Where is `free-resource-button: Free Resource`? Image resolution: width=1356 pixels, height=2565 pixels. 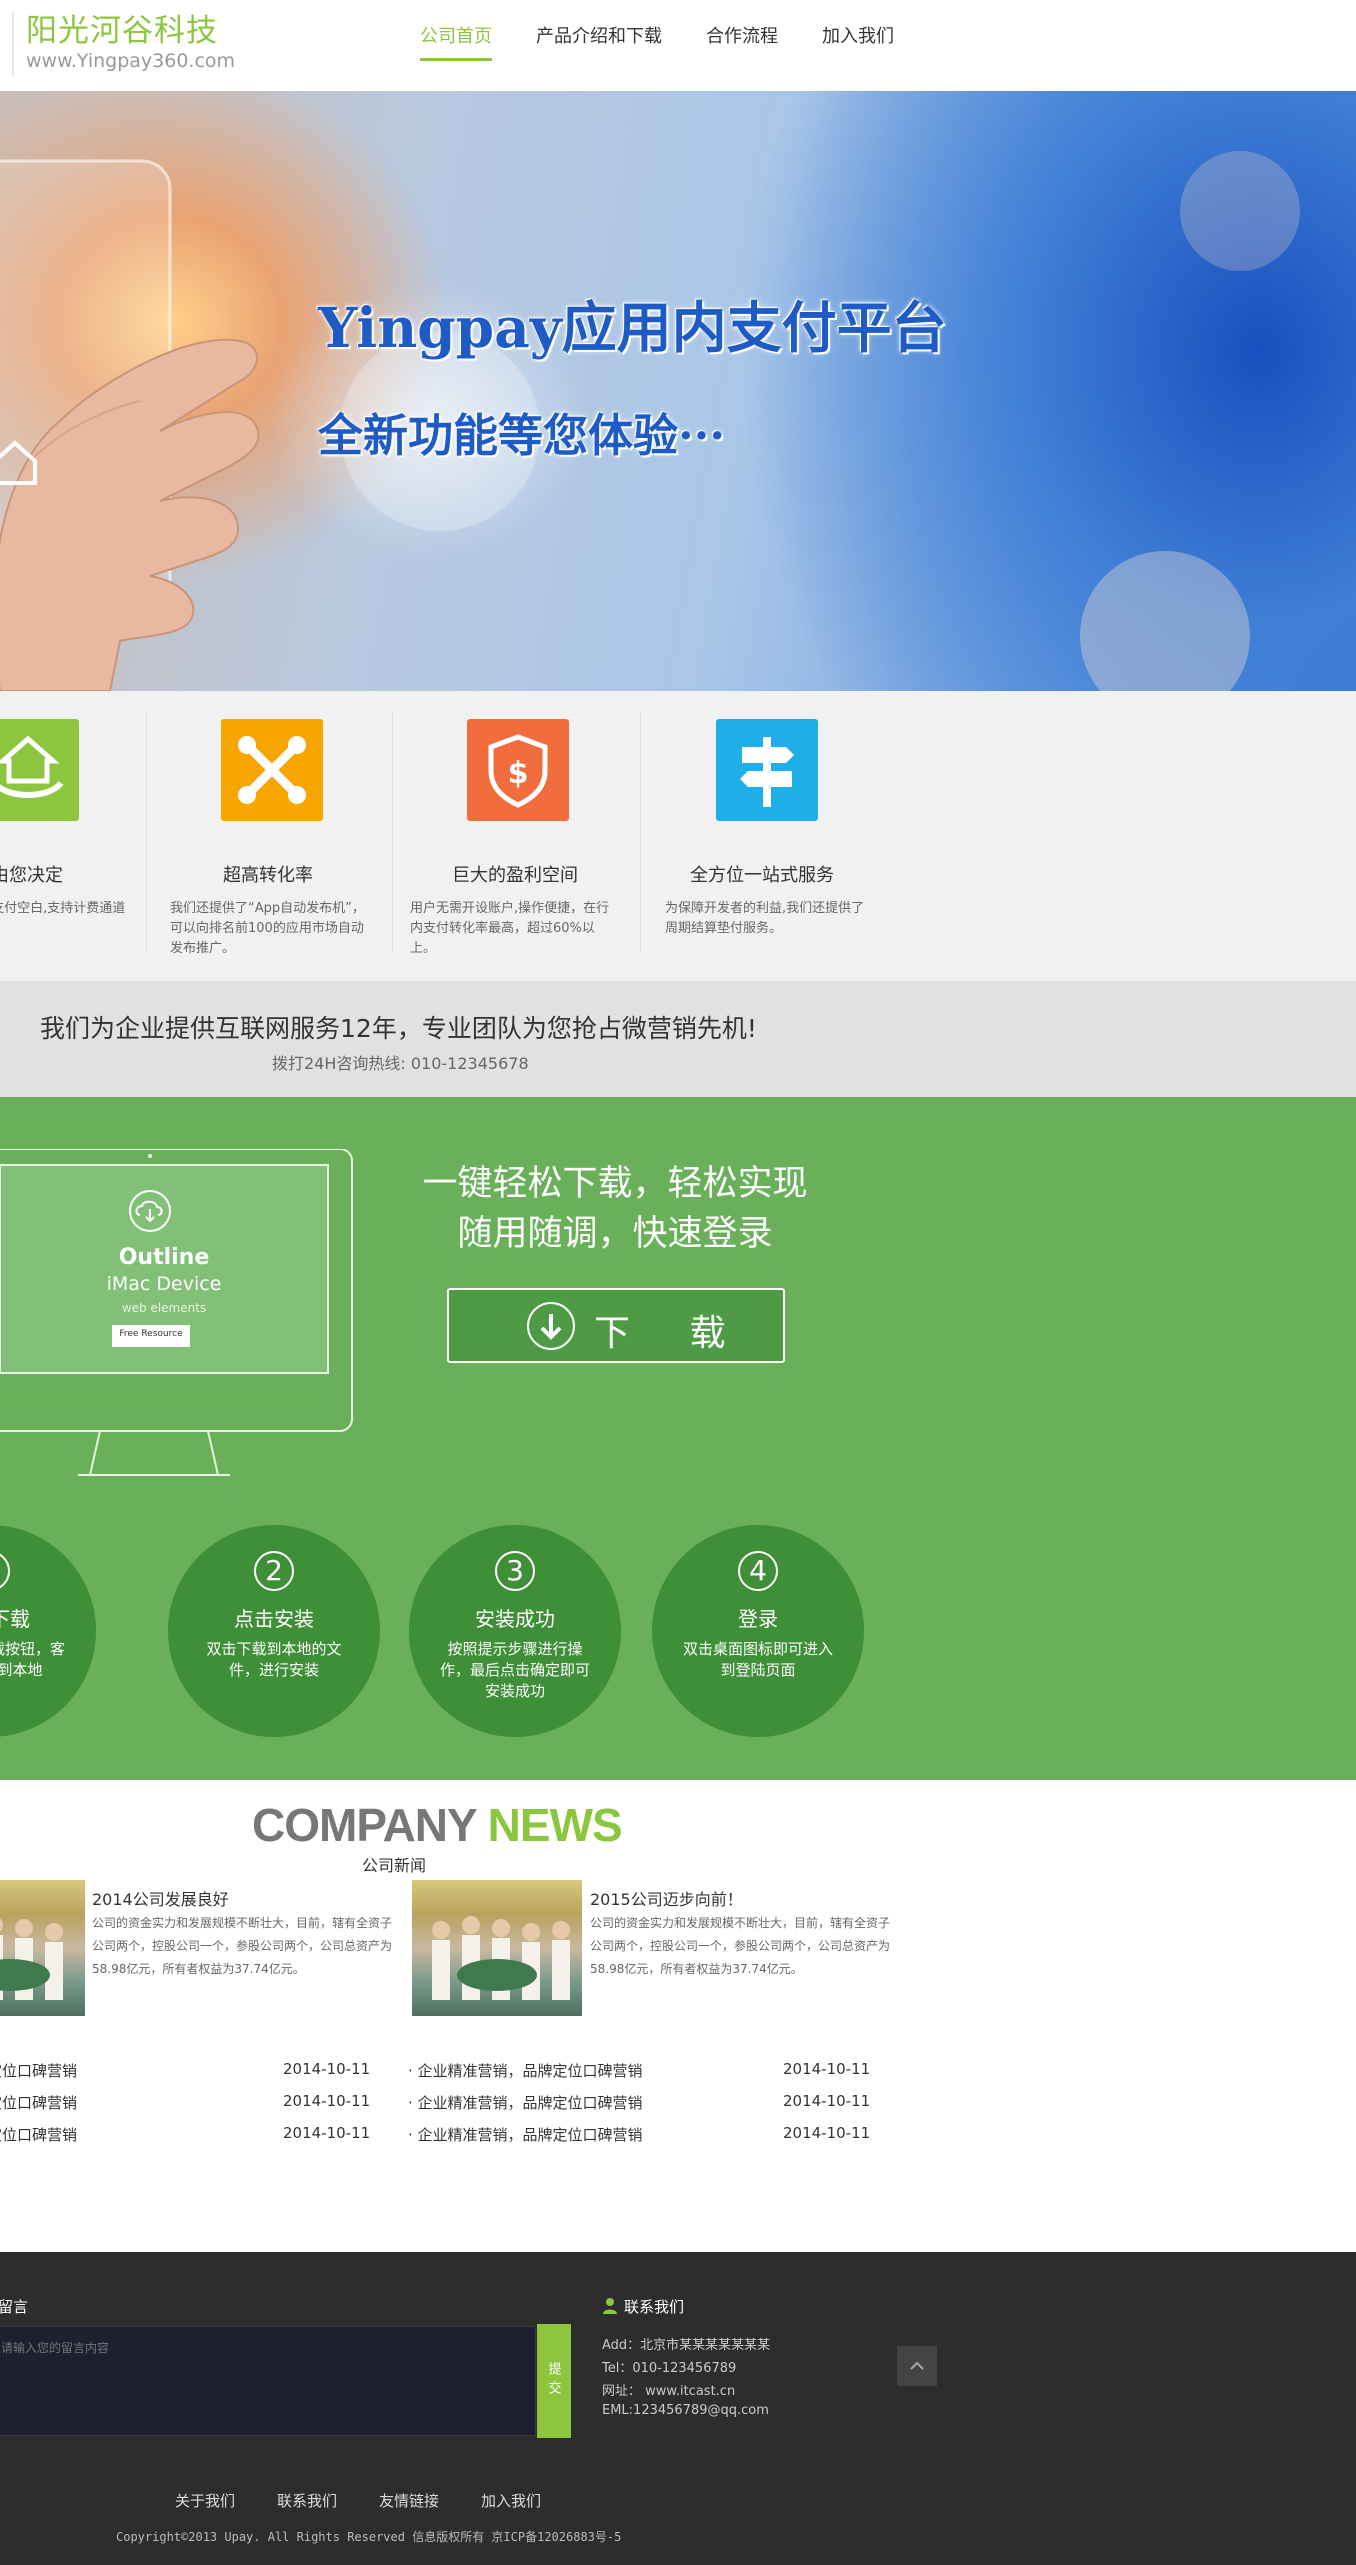 free-resource-button: Free Resource is located at coordinates (151, 1334).